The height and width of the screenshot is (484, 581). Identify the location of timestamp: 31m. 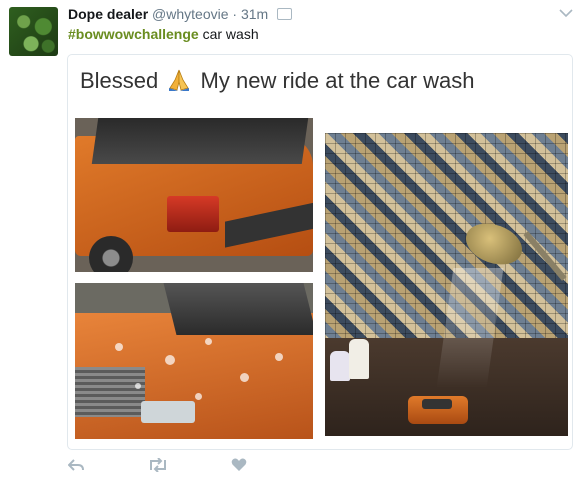
(254, 14).